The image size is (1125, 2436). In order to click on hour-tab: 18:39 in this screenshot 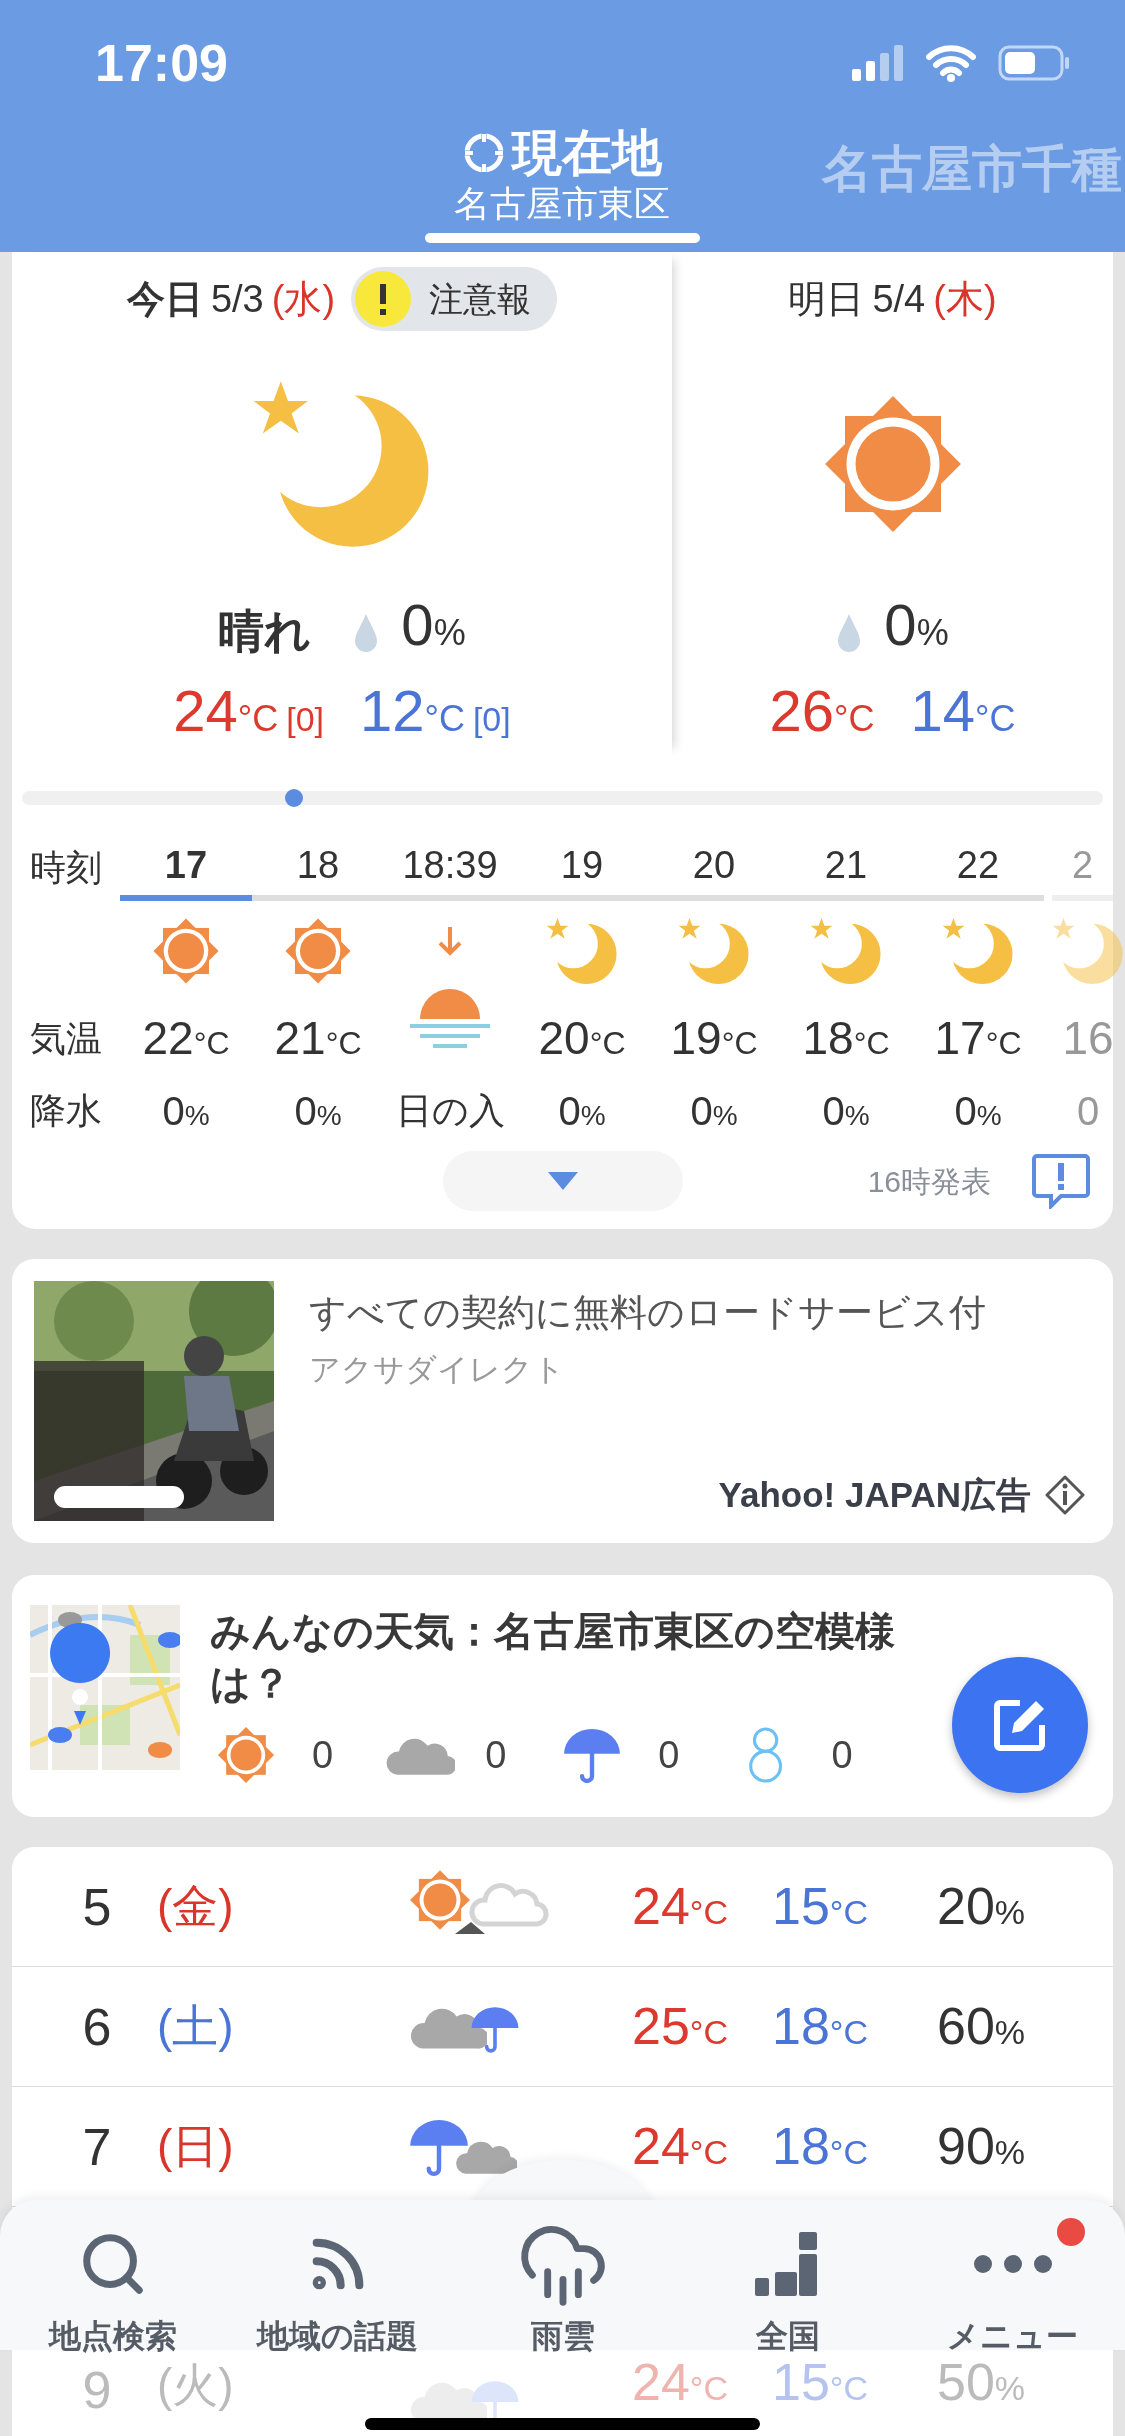, I will do `click(450, 868)`.